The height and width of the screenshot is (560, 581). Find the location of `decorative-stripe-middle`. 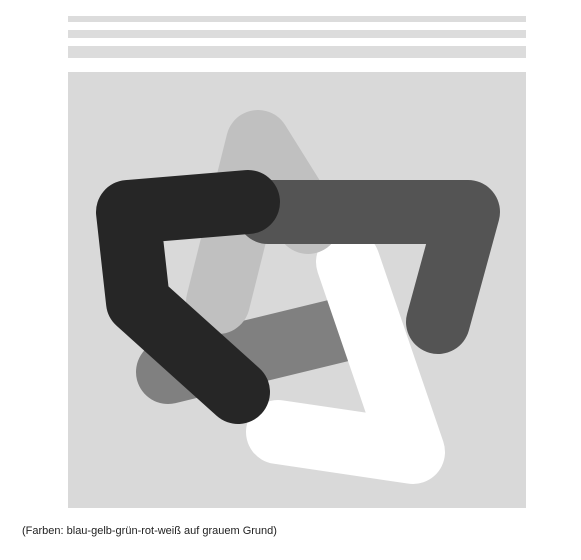

decorative-stripe-middle is located at coordinates (297, 34).